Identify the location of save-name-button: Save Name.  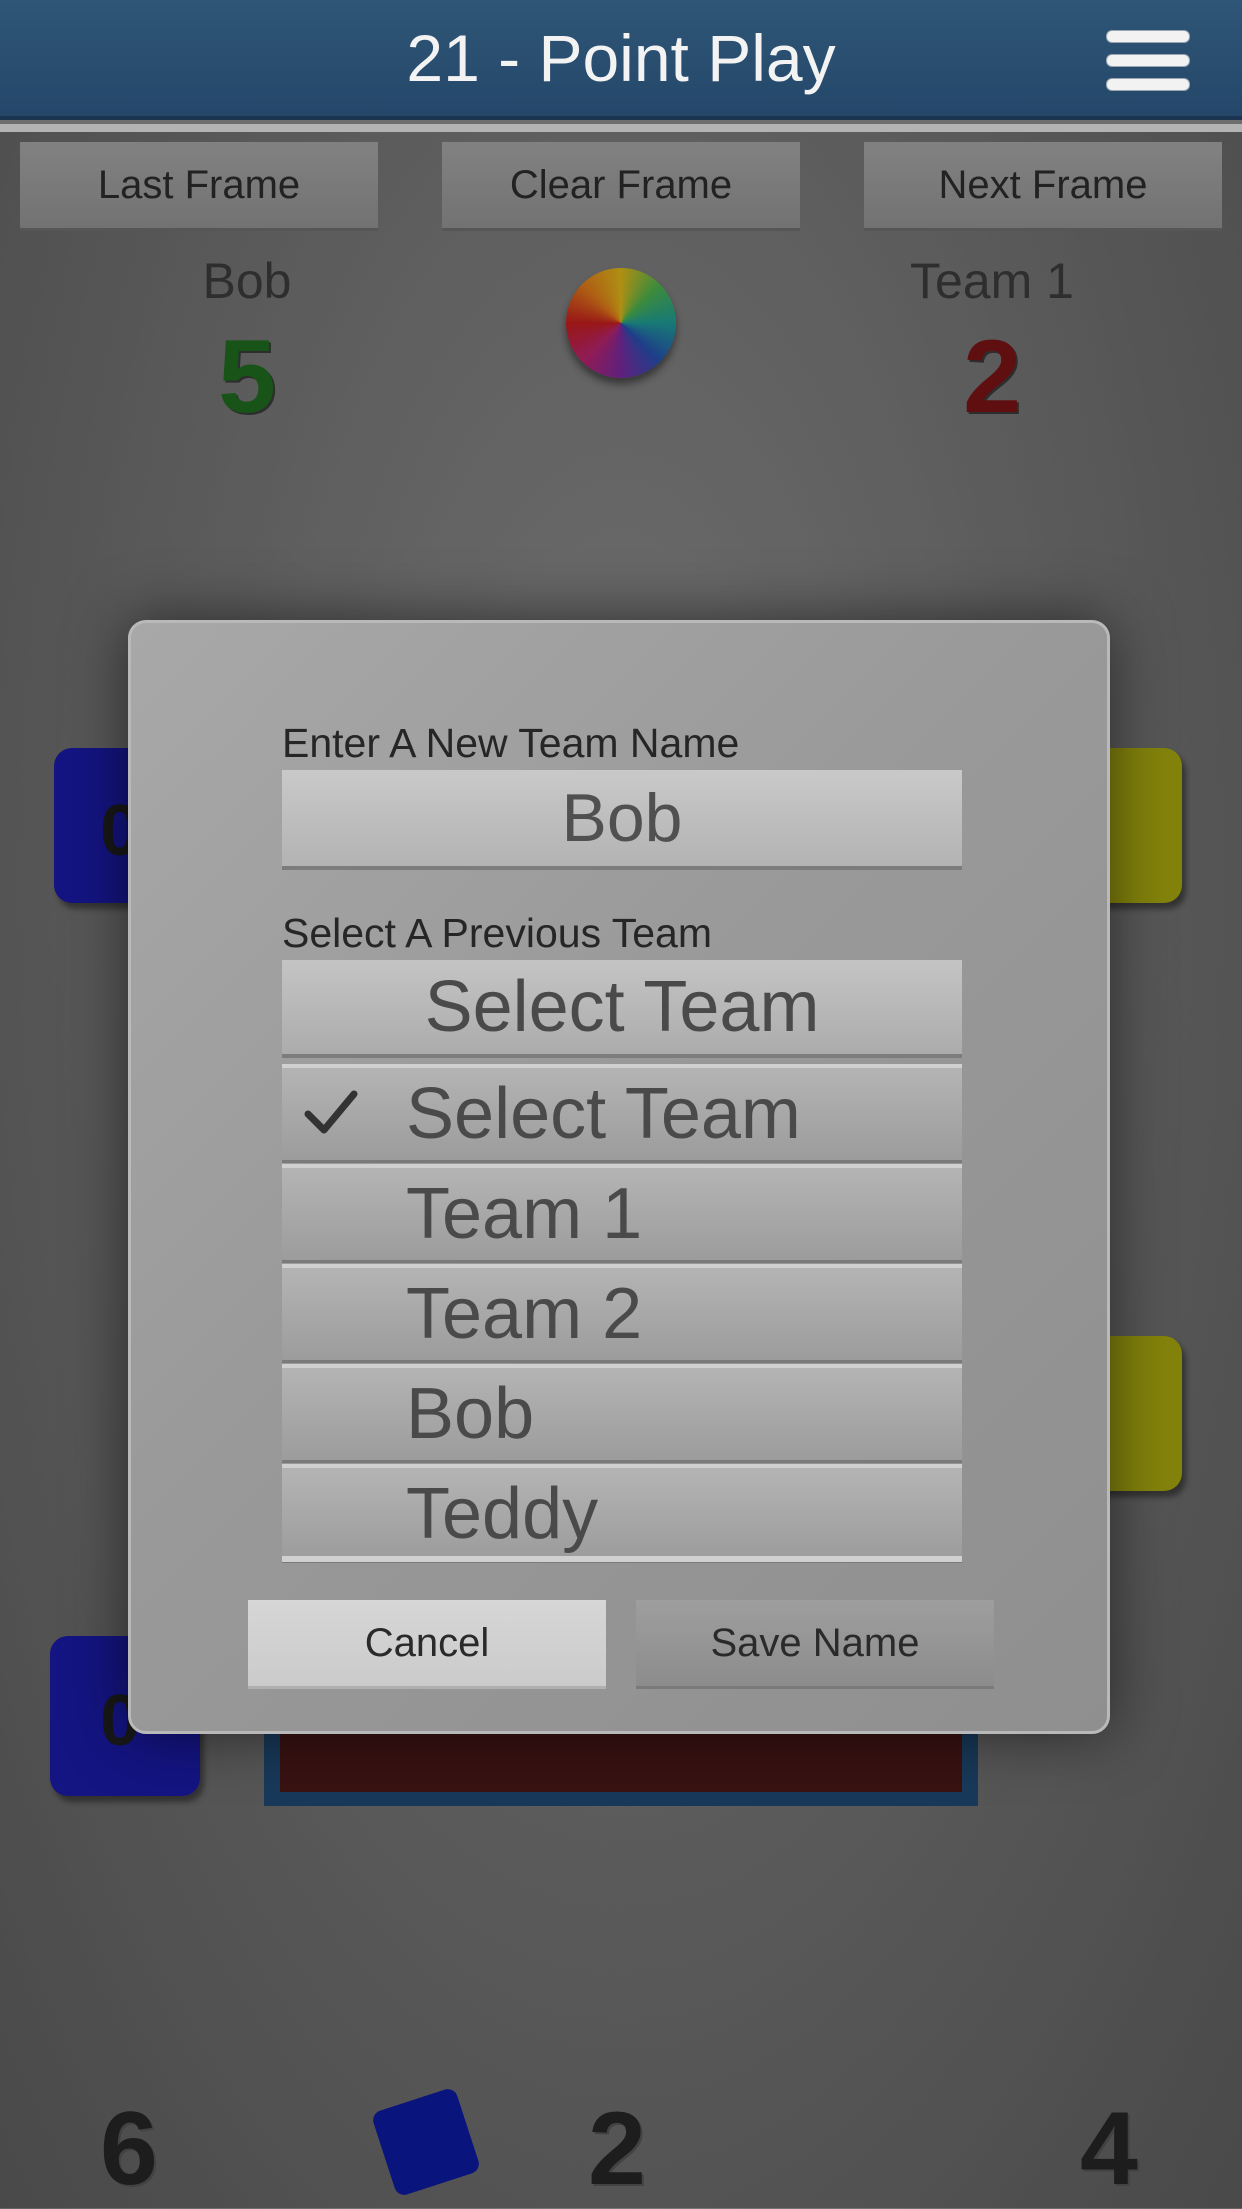
(815, 1644).